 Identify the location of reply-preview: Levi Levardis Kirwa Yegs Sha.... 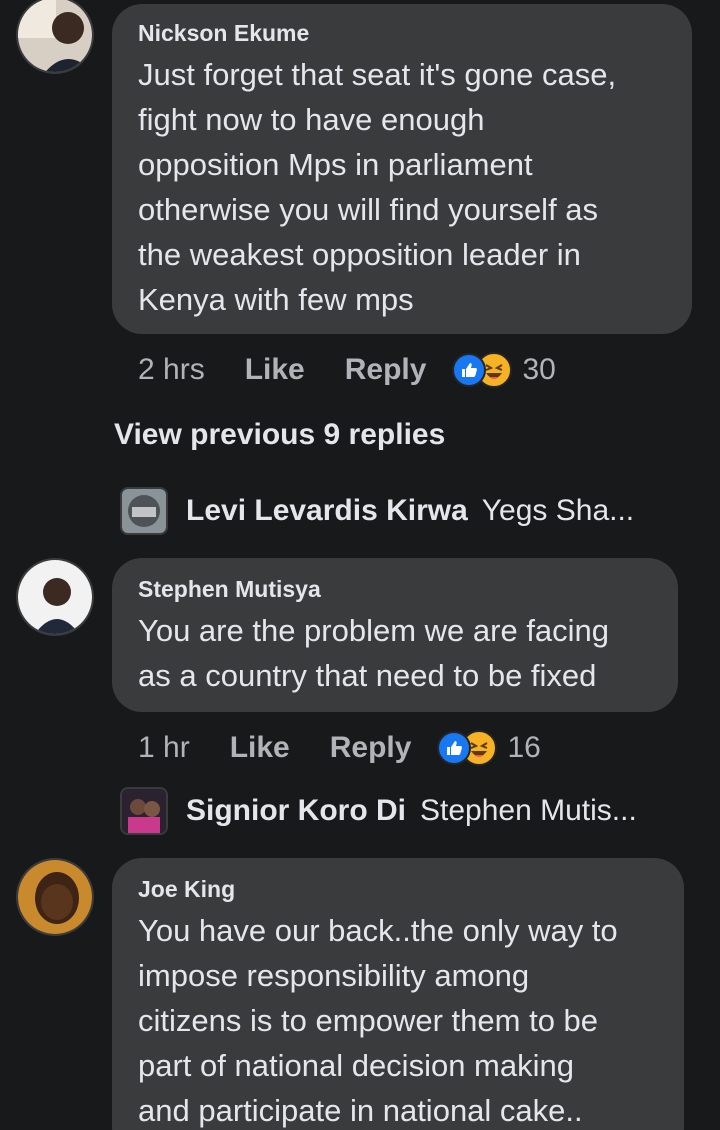
(377, 511).